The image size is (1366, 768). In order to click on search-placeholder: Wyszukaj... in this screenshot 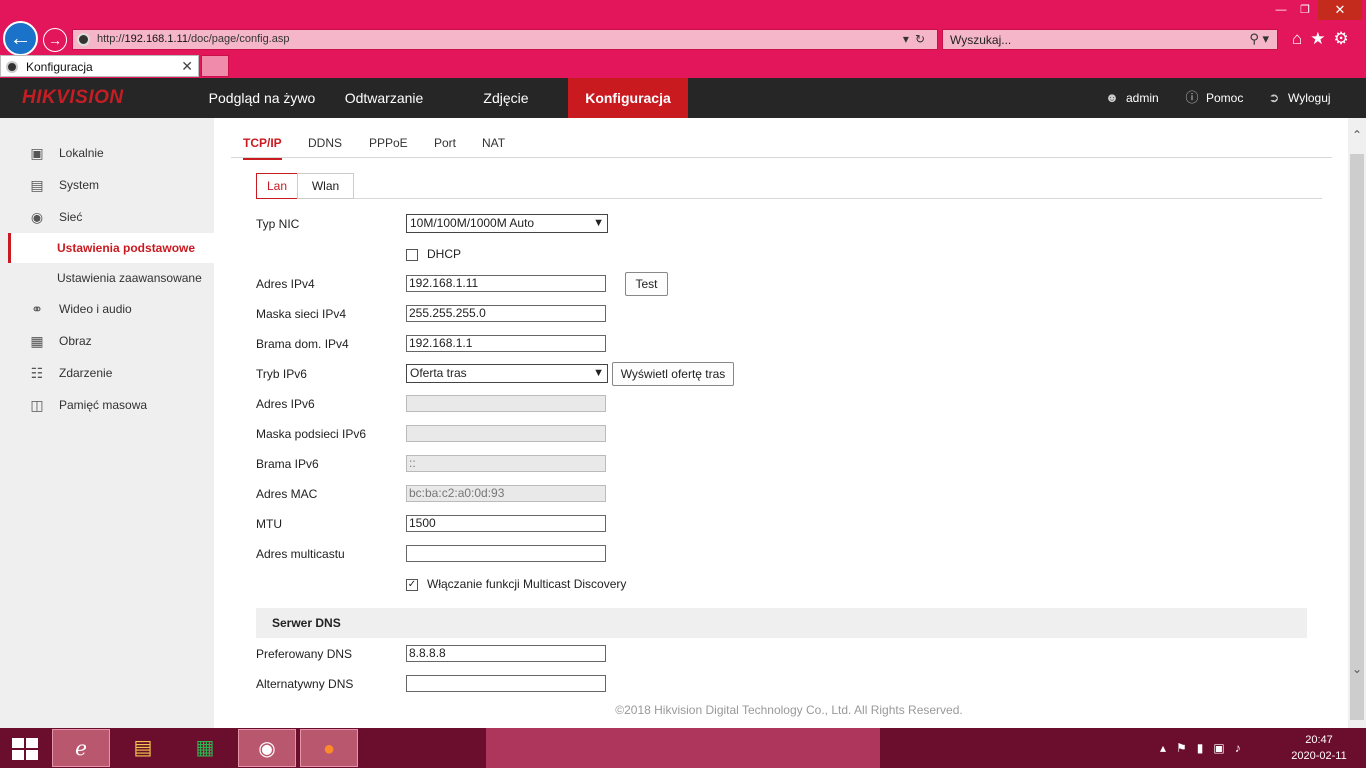, I will do `click(981, 40)`.